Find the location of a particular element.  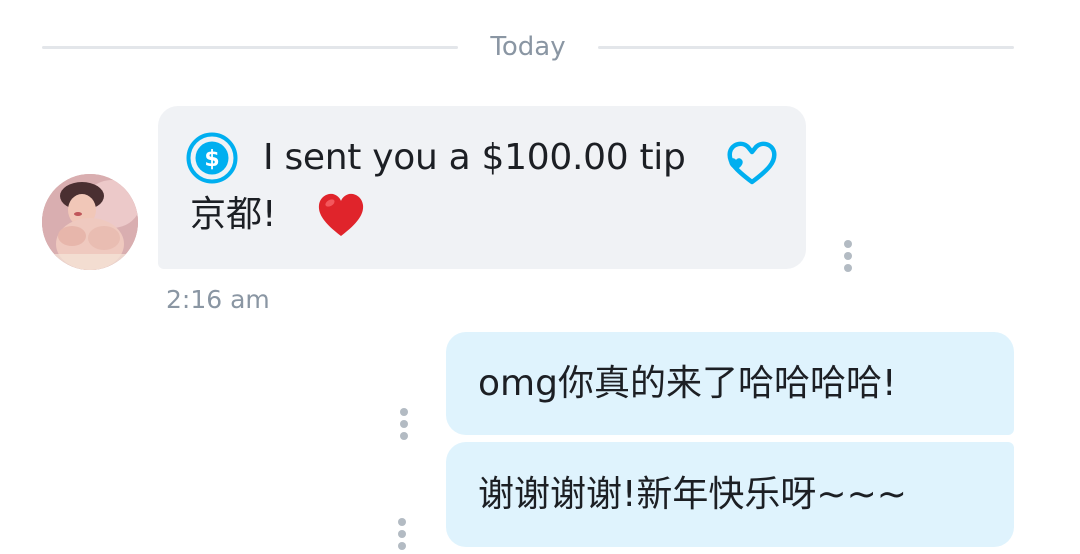

message-timestamp: 2:16 am is located at coordinates (218, 299).